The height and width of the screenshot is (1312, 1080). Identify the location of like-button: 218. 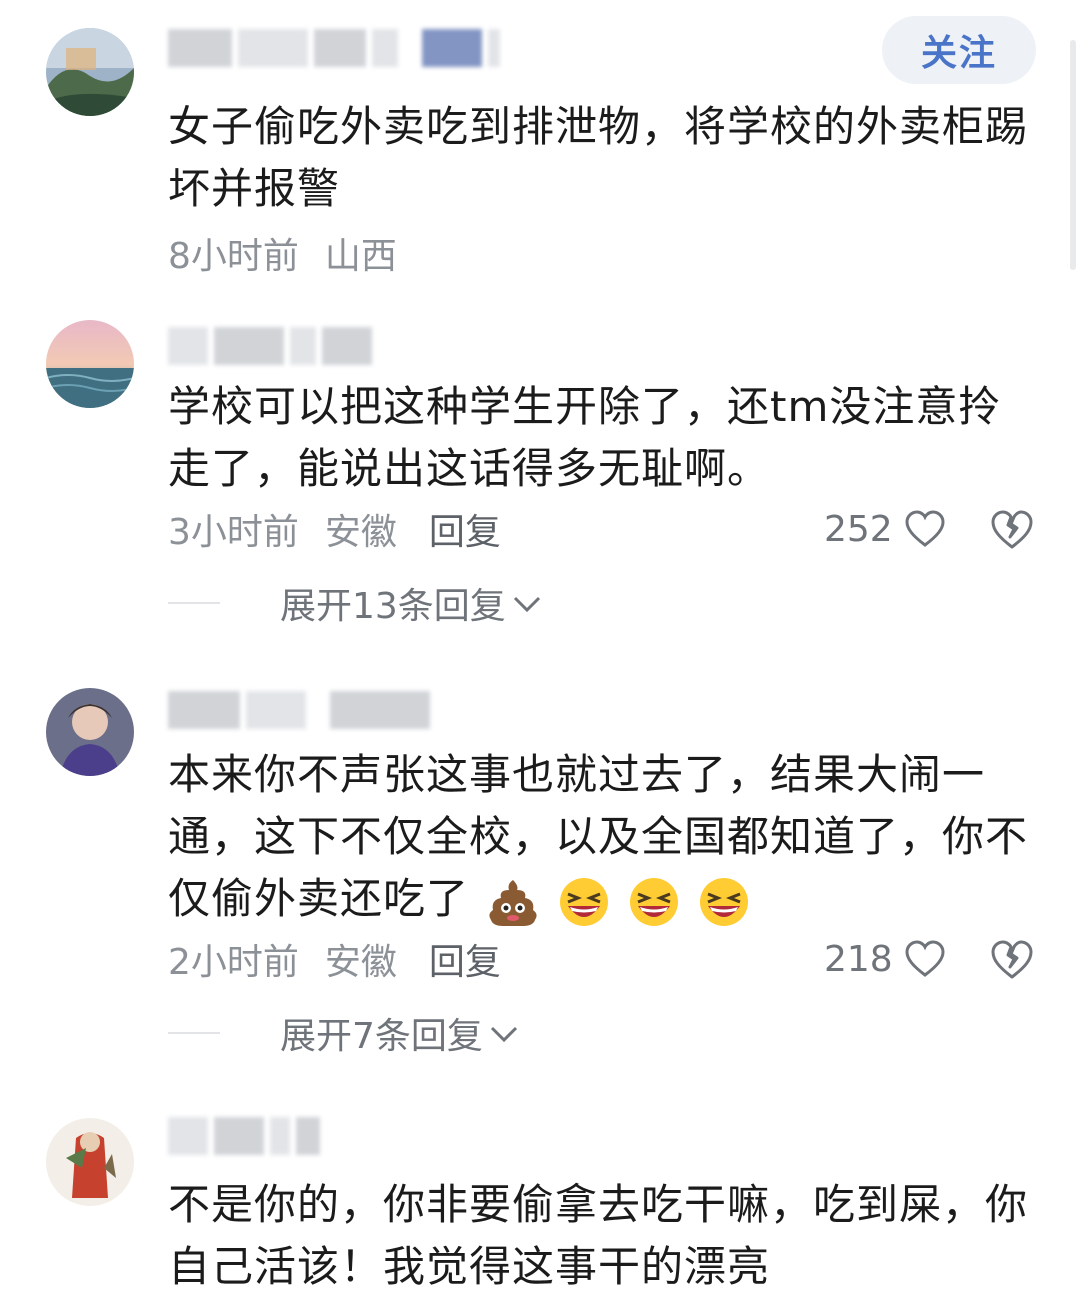
(884, 959).